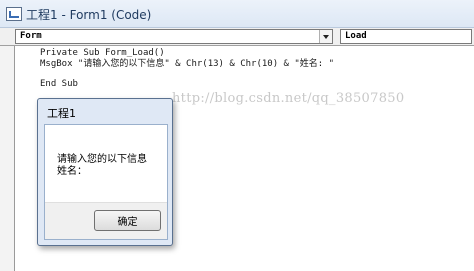  Describe the element at coordinates (89, 15) in the screenshot. I see `window-title: 工程1 - Form1 (Code)` at that location.